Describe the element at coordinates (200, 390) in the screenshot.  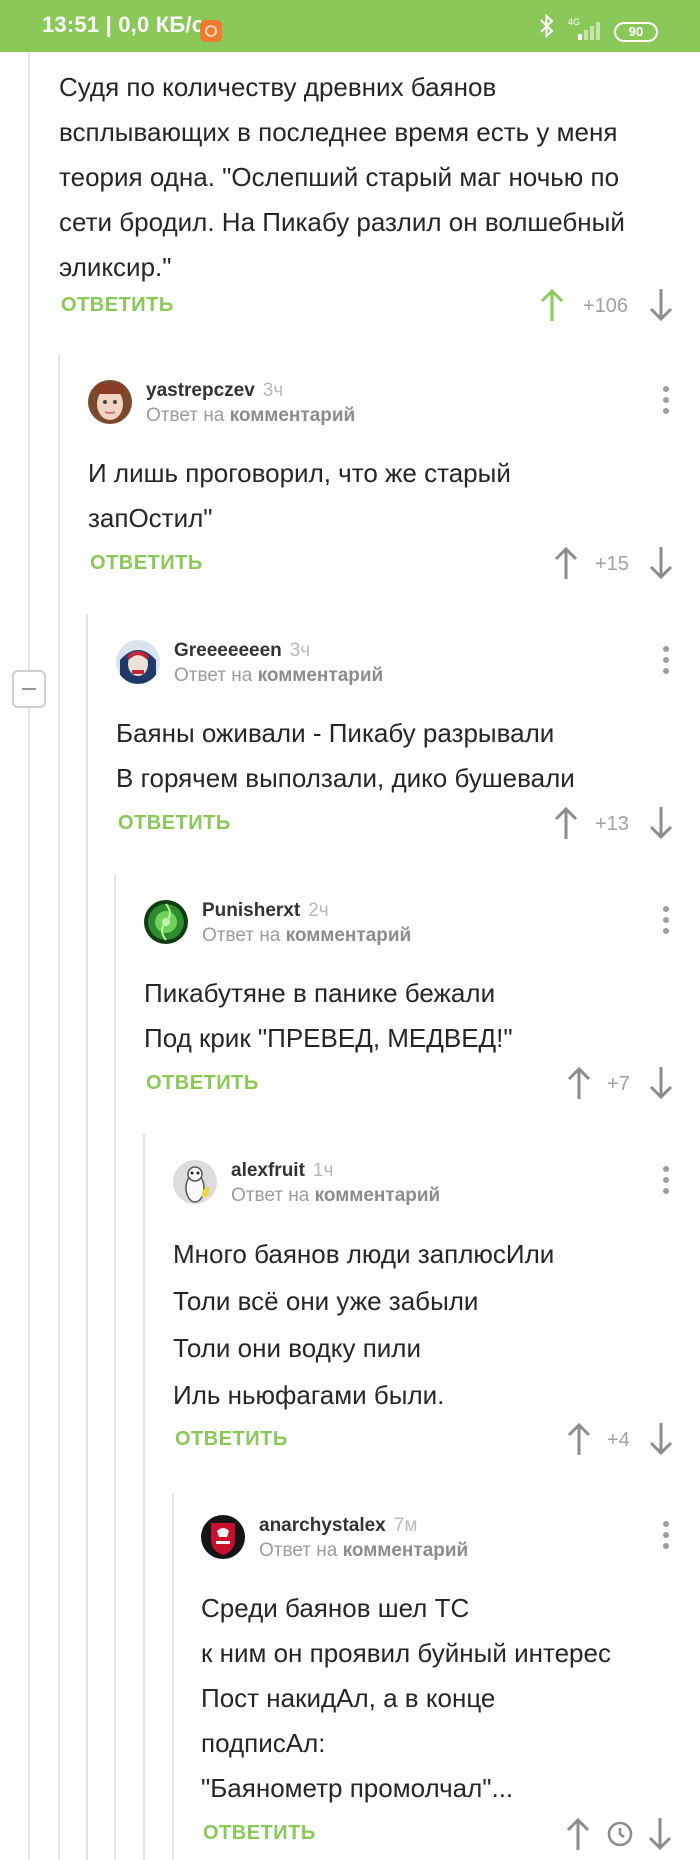
I see `author-username: yastrepczev` at that location.